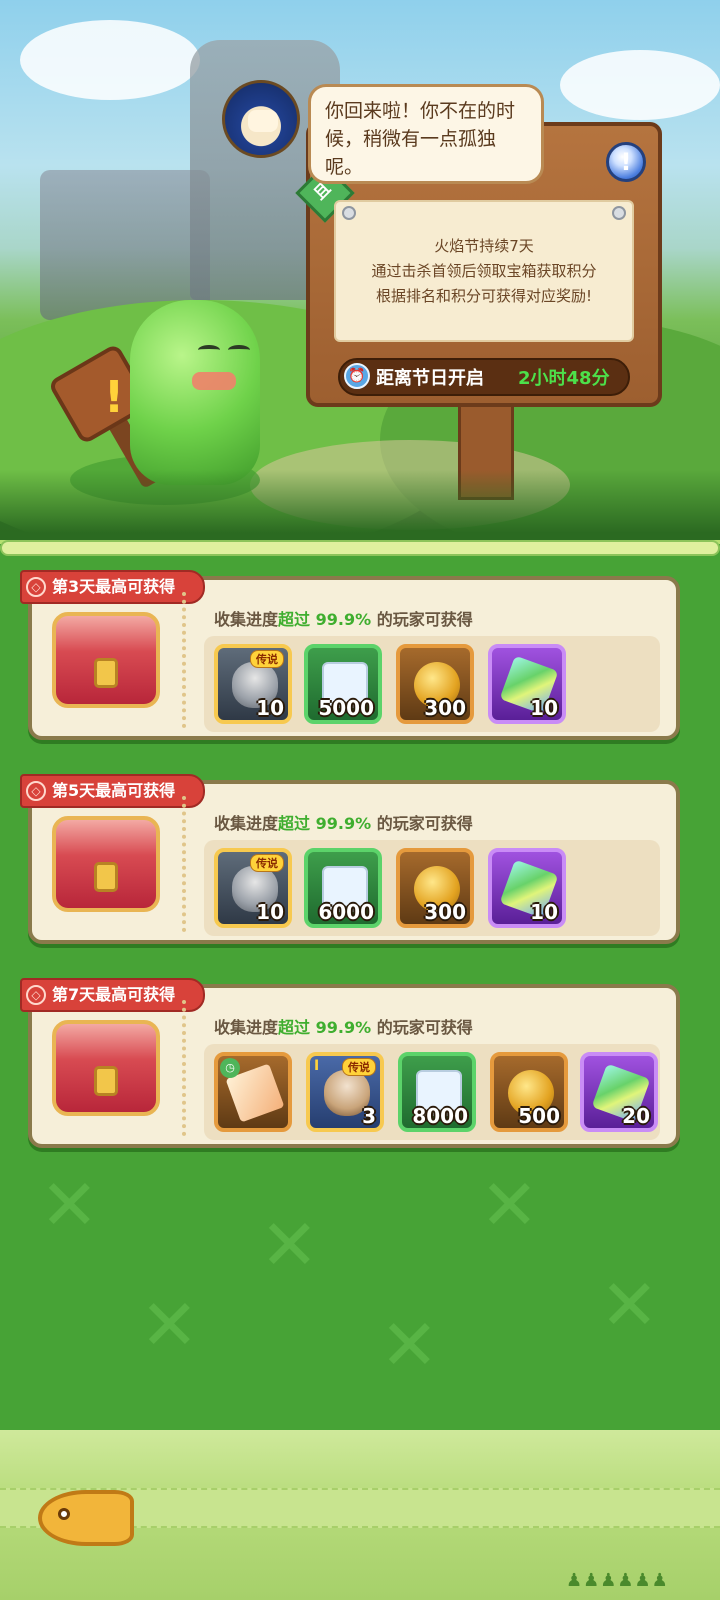 This screenshot has width=720, height=1600. Describe the element at coordinates (195, 392) in the screenshot. I see `slime-mascot` at that location.